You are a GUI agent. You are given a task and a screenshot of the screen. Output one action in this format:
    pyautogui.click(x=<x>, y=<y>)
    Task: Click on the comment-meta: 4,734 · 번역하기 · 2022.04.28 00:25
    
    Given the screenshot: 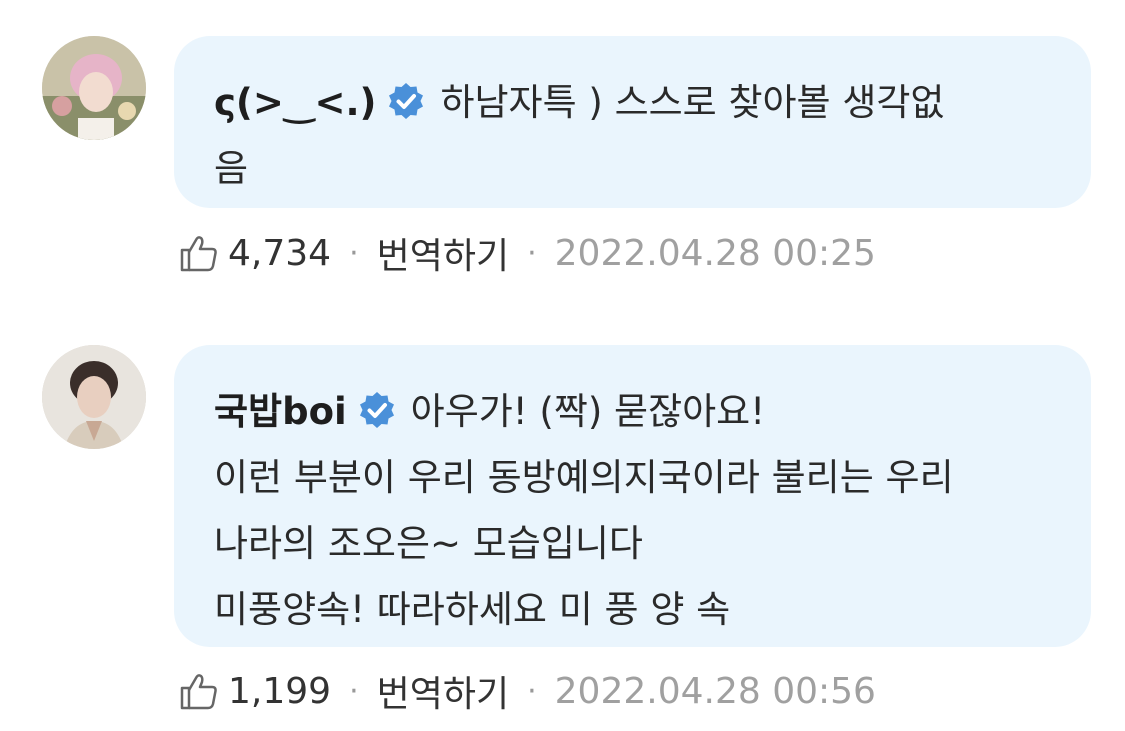 What is the action you would take?
    pyautogui.click(x=527, y=253)
    